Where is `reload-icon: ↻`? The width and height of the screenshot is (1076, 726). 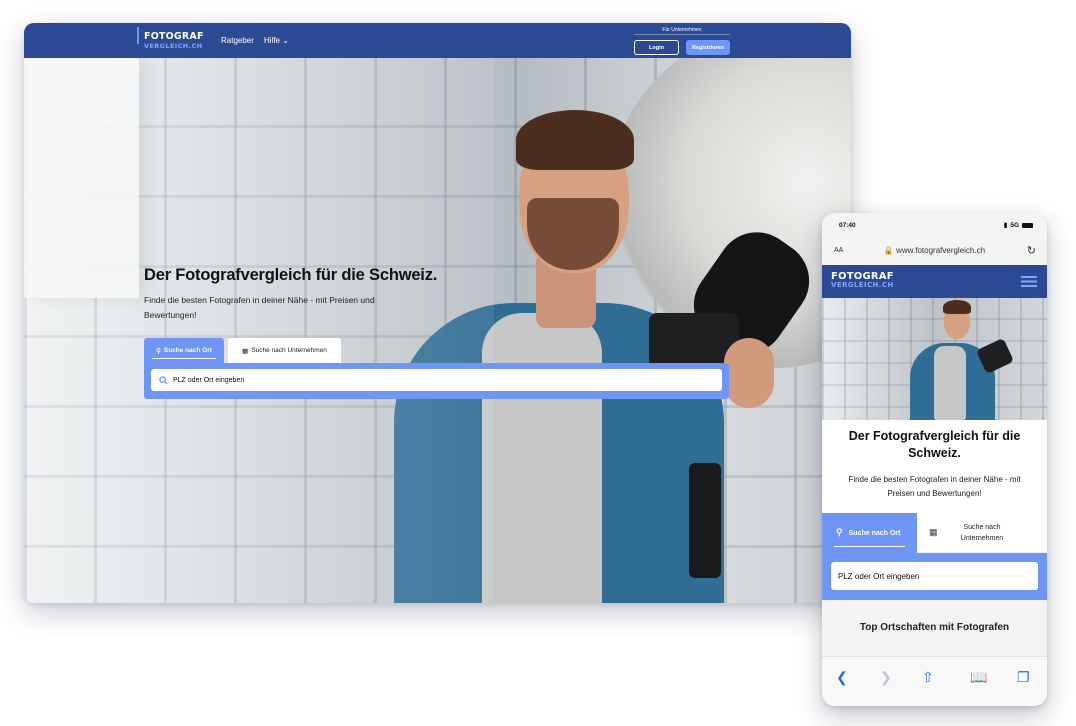
reload-icon: ↻ is located at coordinates (1031, 250).